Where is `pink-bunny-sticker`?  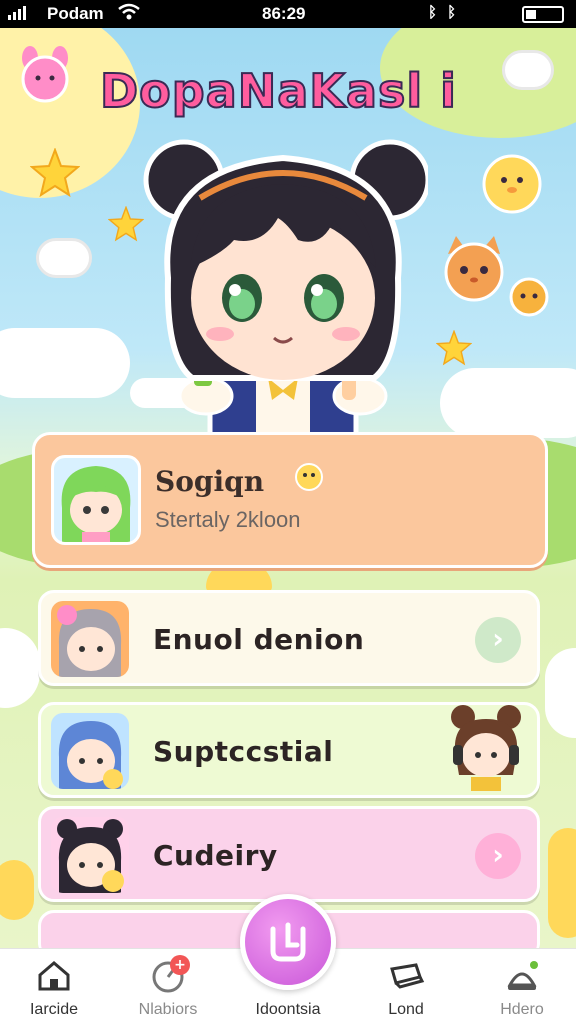 pink-bunny-sticker is located at coordinates (45, 76).